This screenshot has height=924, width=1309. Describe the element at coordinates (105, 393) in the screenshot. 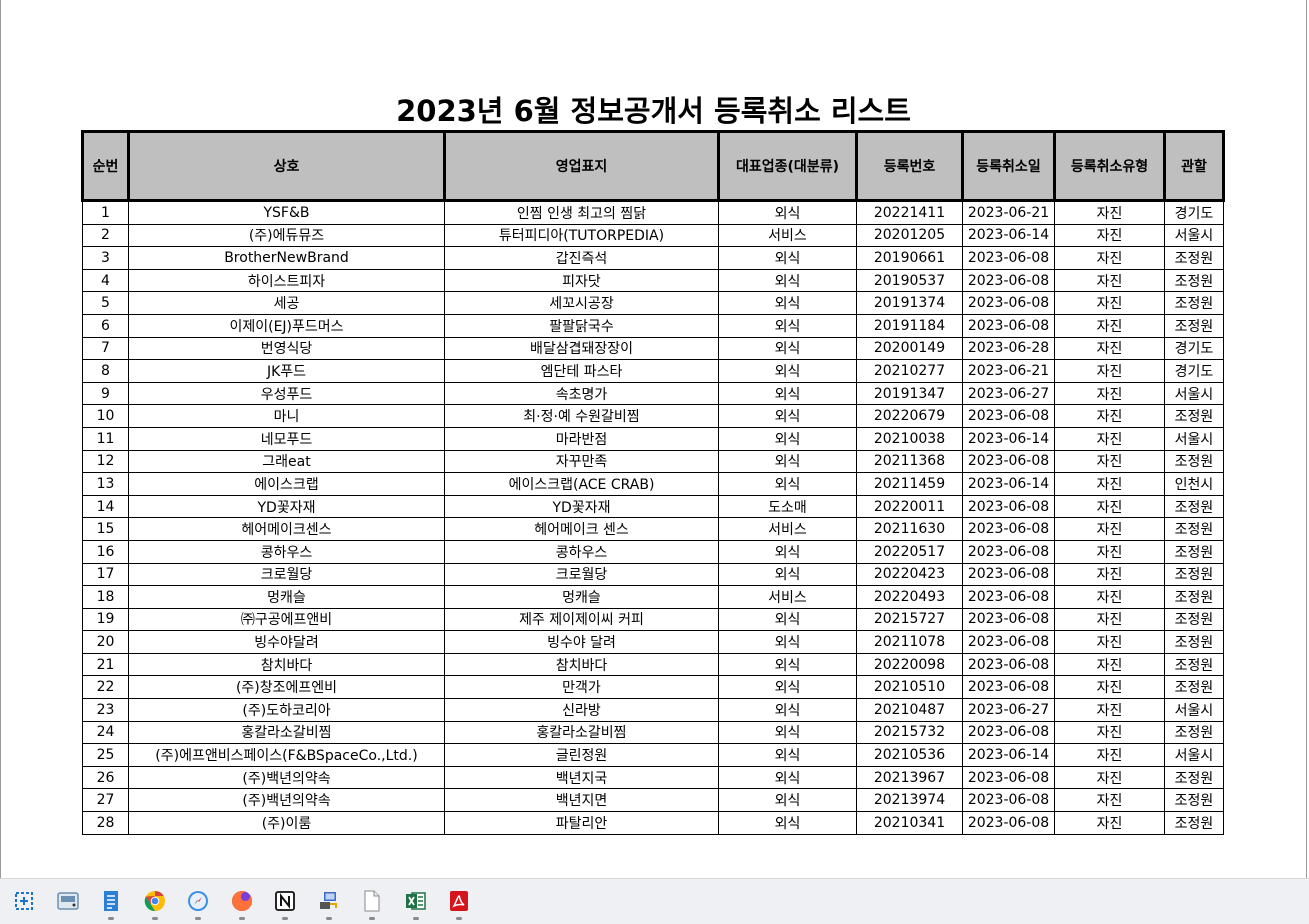

I see `cell-seq: 9` at that location.